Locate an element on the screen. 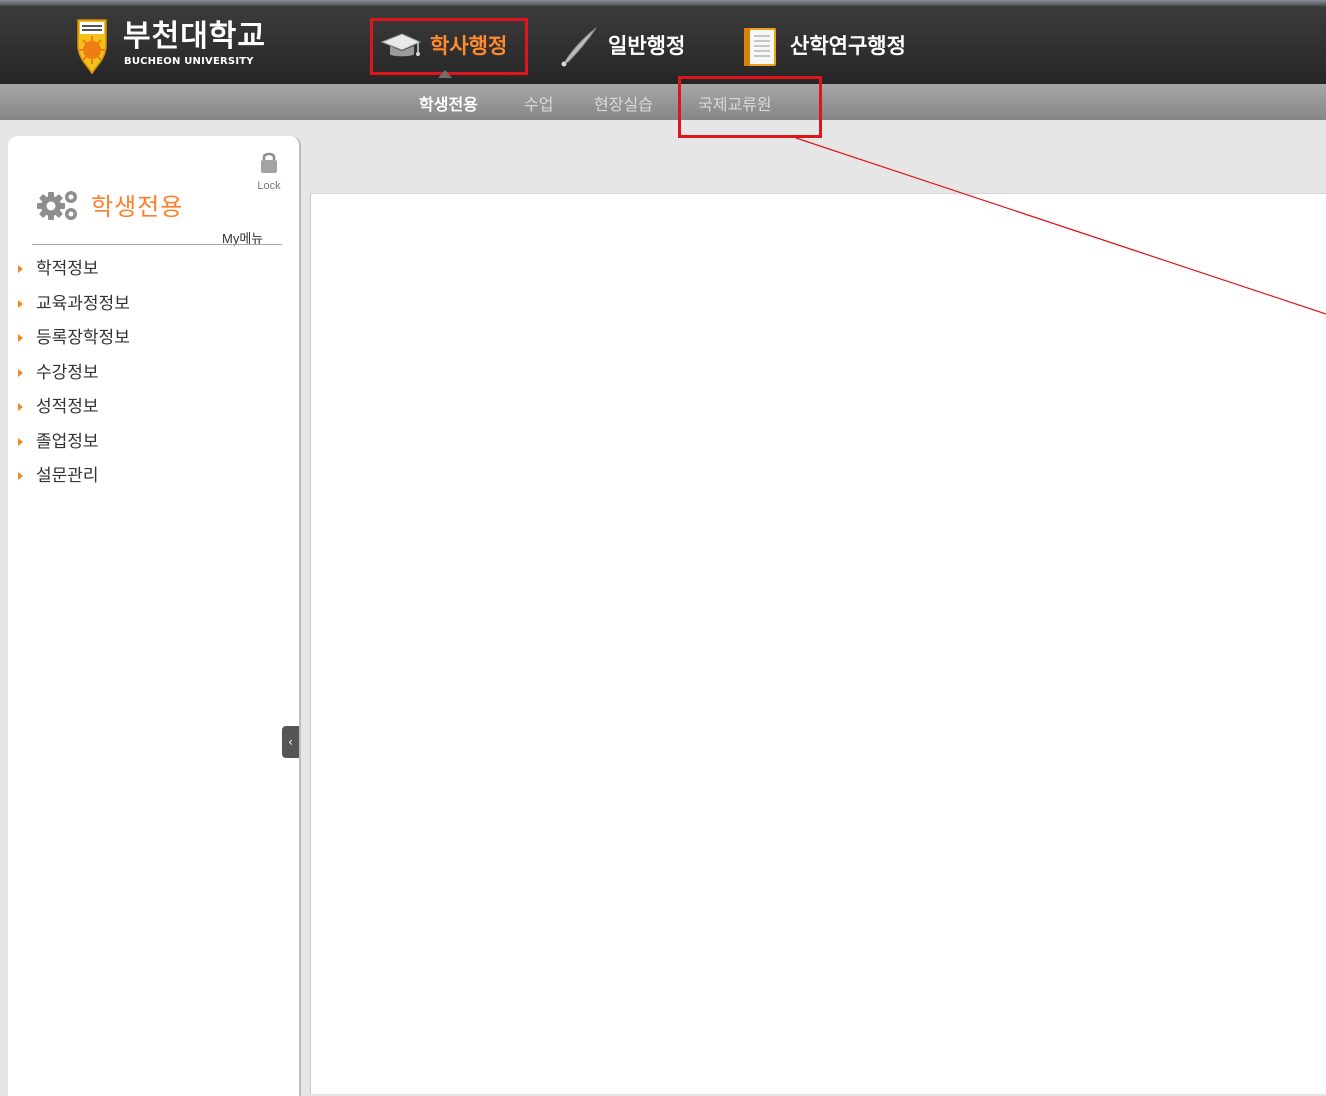  top-nav-general-admin: 일반행정 is located at coordinates (620, 45).